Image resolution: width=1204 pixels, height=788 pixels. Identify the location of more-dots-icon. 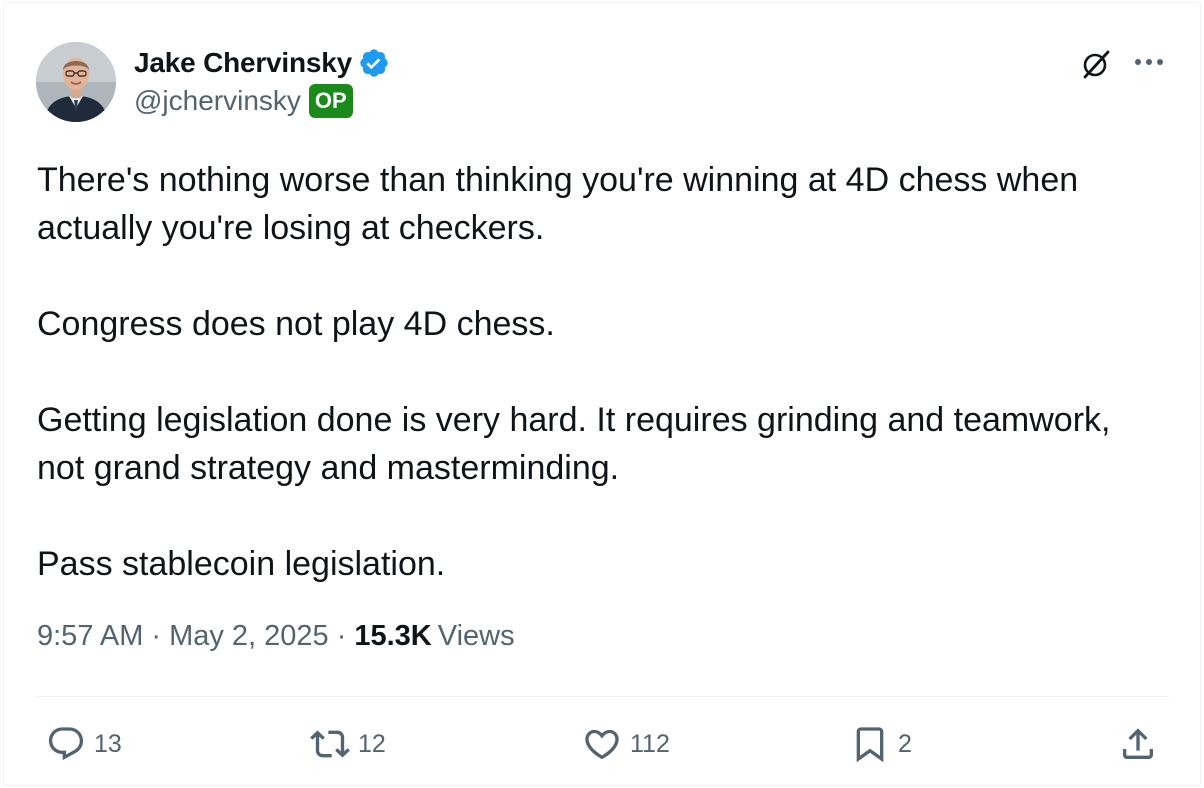
(1149, 62).